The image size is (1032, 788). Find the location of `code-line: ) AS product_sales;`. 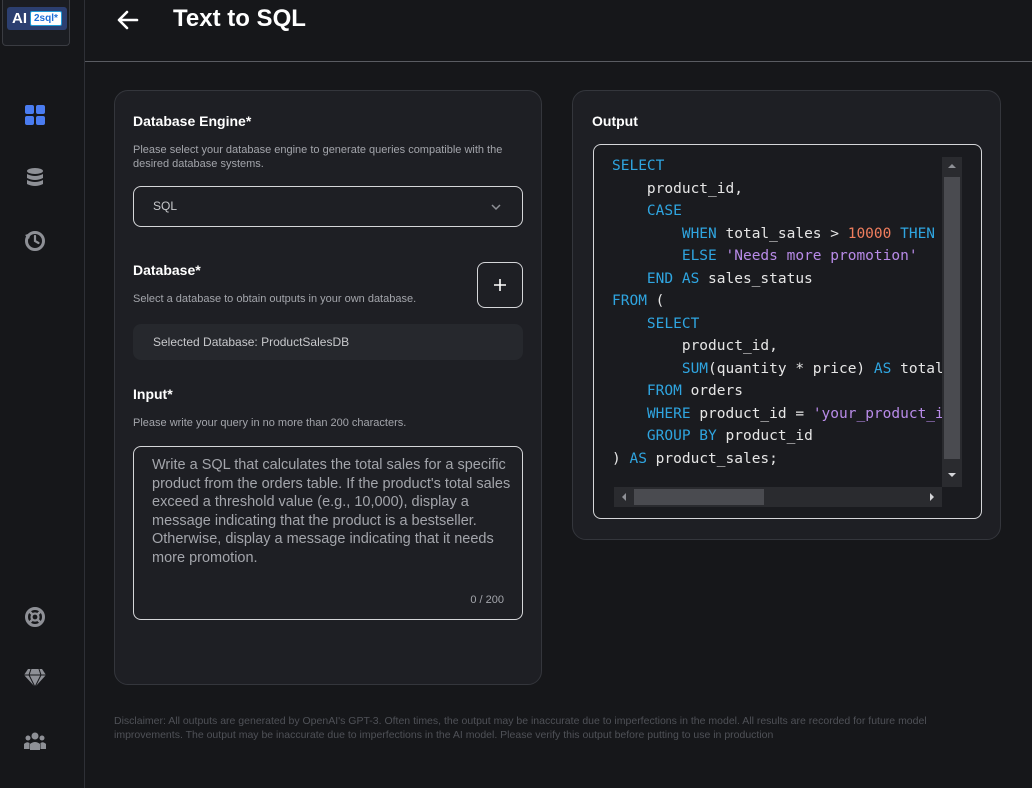

code-line: ) AS product_sales; is located at coordinates (777, 459).